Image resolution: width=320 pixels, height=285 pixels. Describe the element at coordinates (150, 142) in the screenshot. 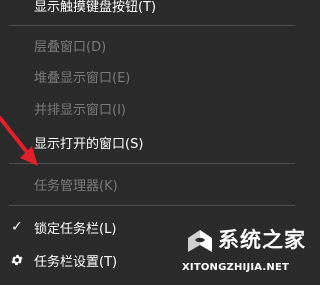

I see `menu-item-show-open-windows: 显示打开的窗口(S)` at that location.